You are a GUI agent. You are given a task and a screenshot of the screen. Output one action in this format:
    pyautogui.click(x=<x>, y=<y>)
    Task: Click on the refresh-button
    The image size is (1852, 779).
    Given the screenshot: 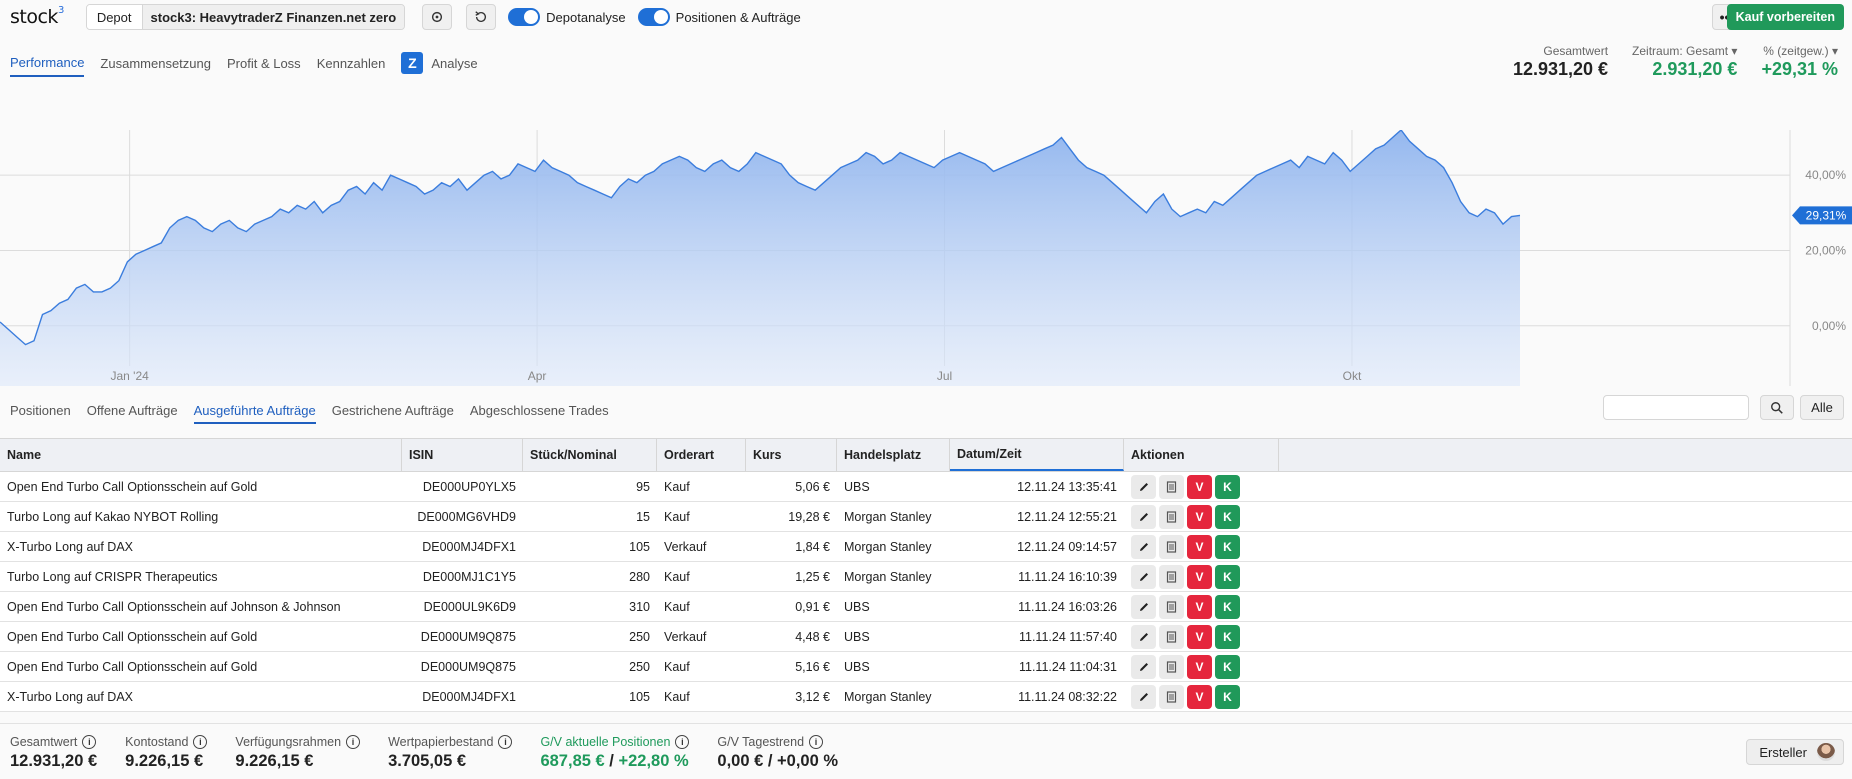 What is the action you would take?
    pyautogui.click(x=437, y=17)
    